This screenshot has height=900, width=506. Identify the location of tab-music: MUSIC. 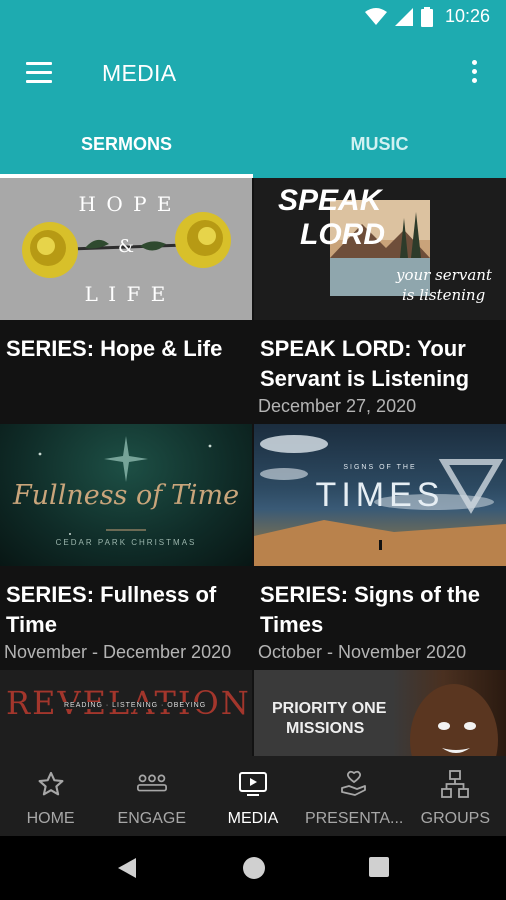
(379, 144).